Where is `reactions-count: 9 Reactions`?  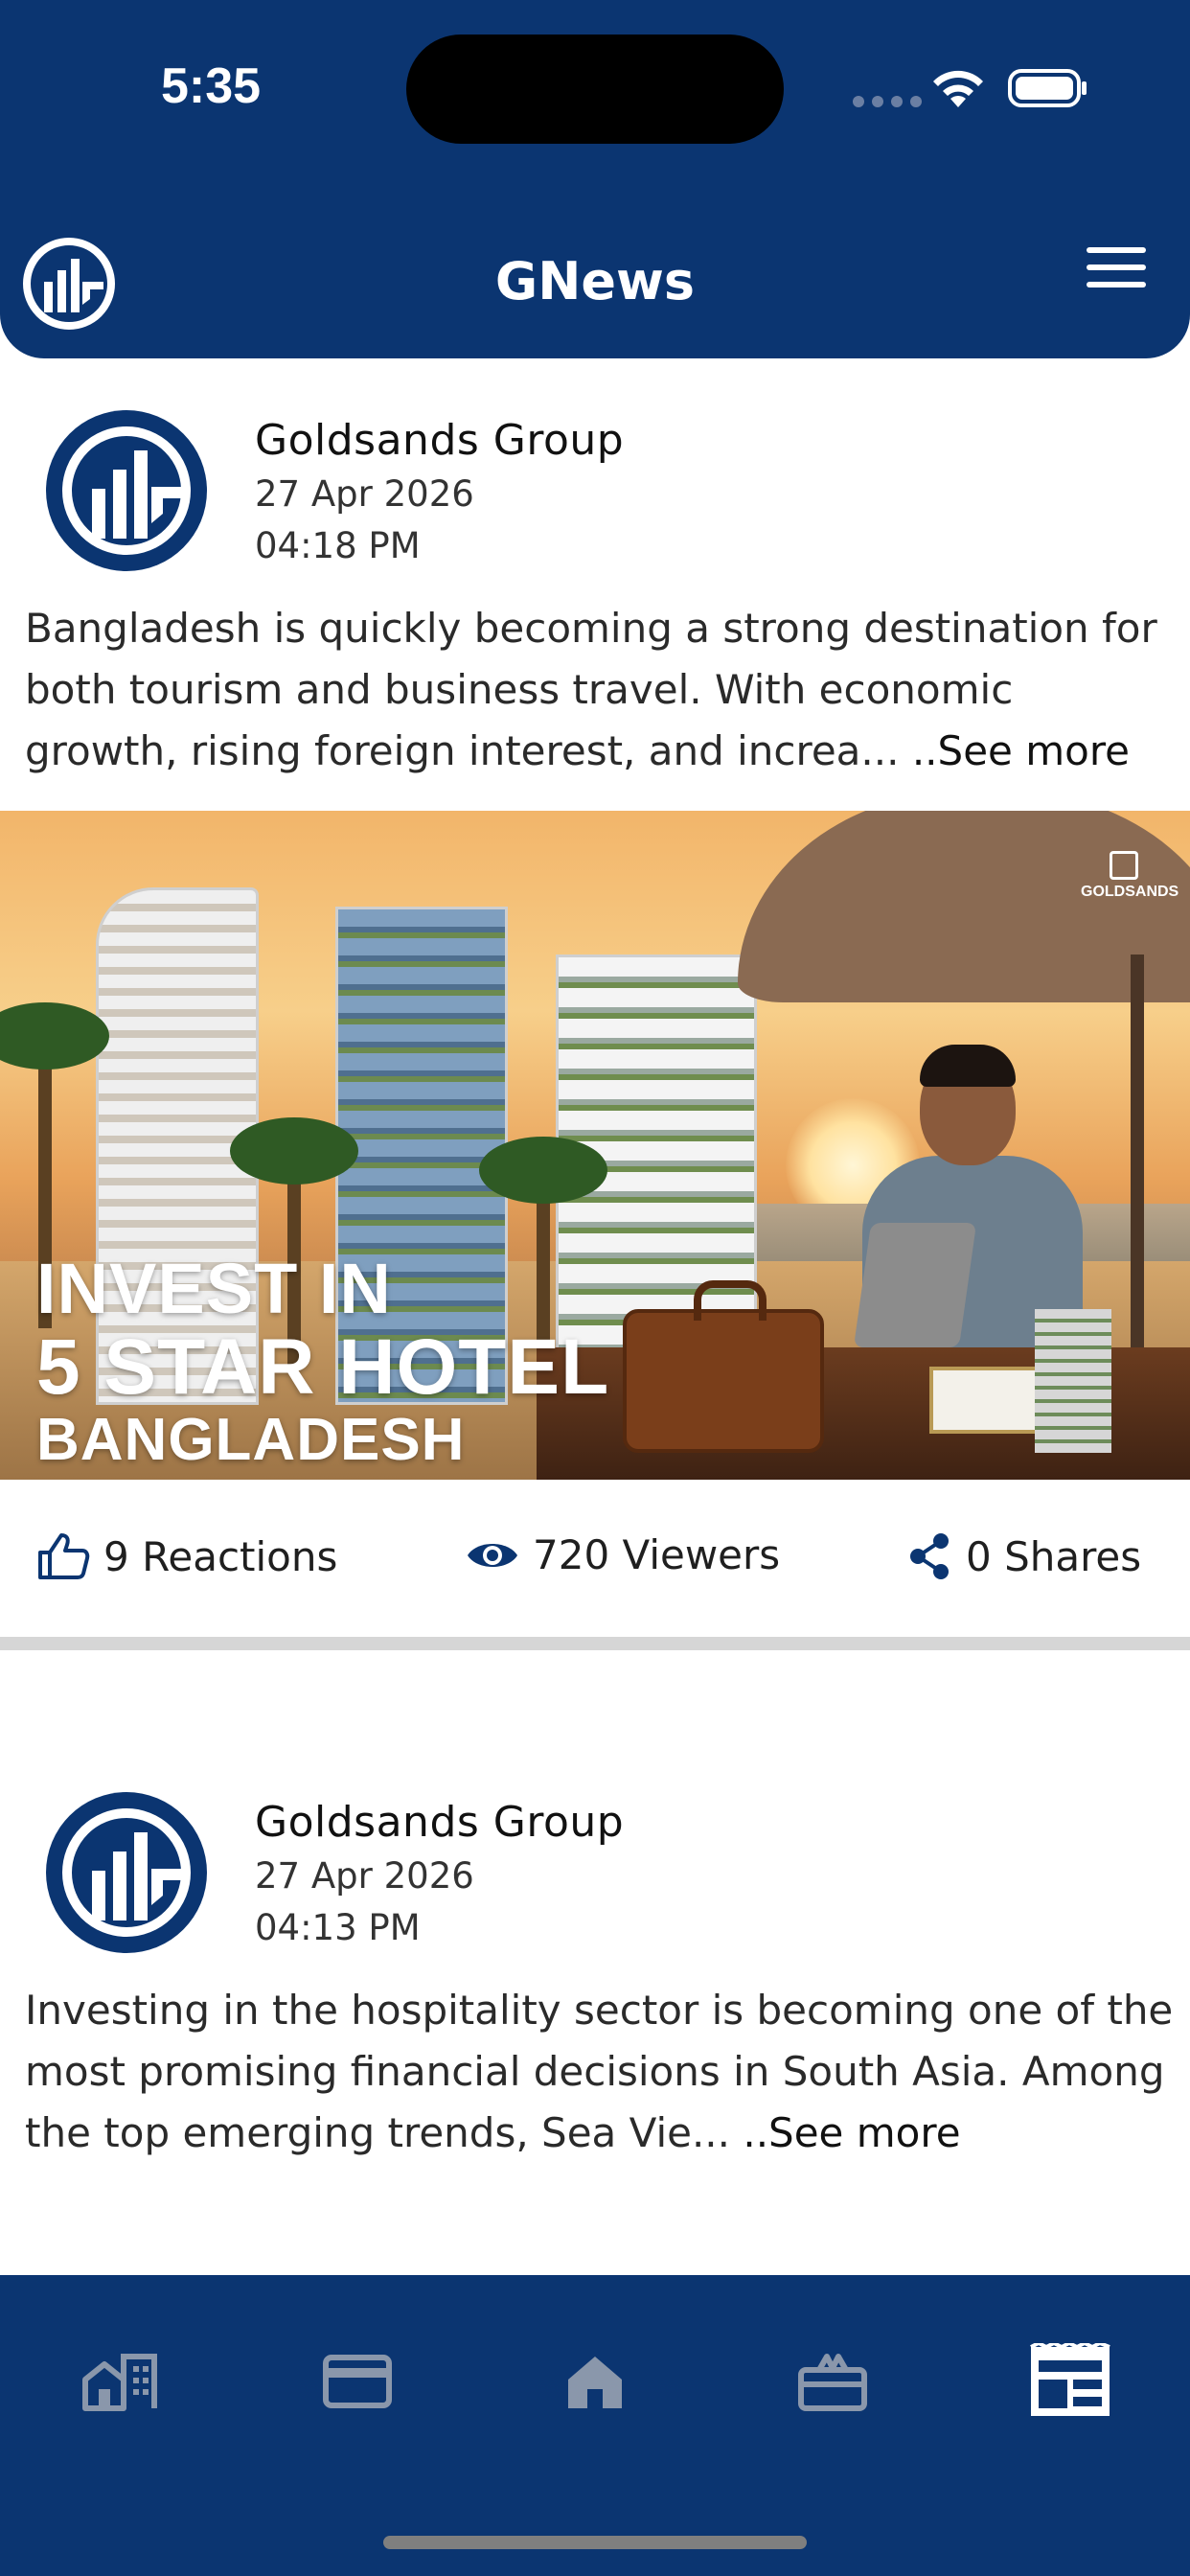
reactions-count: 9 Reactions is located at coordinates (221, 1556).